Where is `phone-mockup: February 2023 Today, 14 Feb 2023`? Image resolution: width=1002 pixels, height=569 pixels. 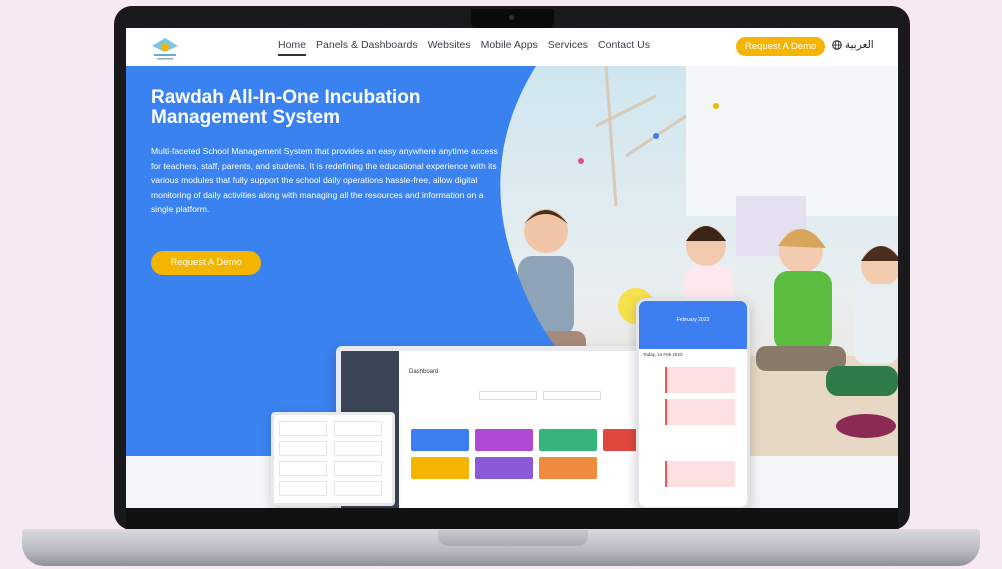
phone-mockup: February 2023 Today, 14 Feb 2023 is located at coordinates (693, 403).